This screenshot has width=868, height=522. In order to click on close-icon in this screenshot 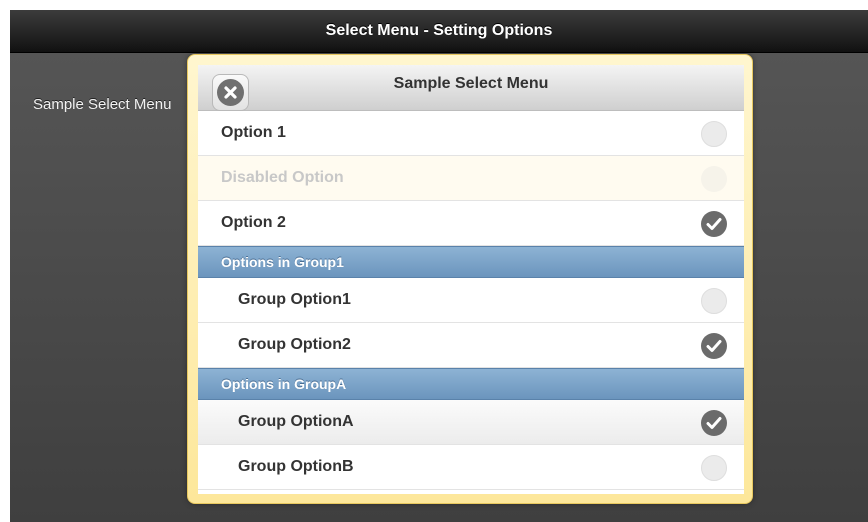, I will do `click(230, 92)`.